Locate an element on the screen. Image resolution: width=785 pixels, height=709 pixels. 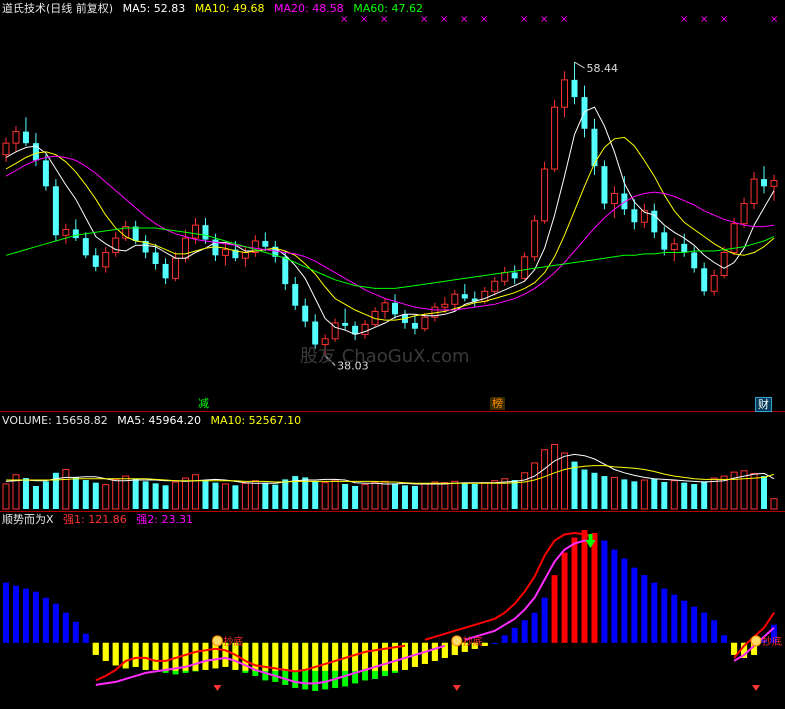
watermark: 股友 ChaoGuX.com is located at coordinates (385, 356).